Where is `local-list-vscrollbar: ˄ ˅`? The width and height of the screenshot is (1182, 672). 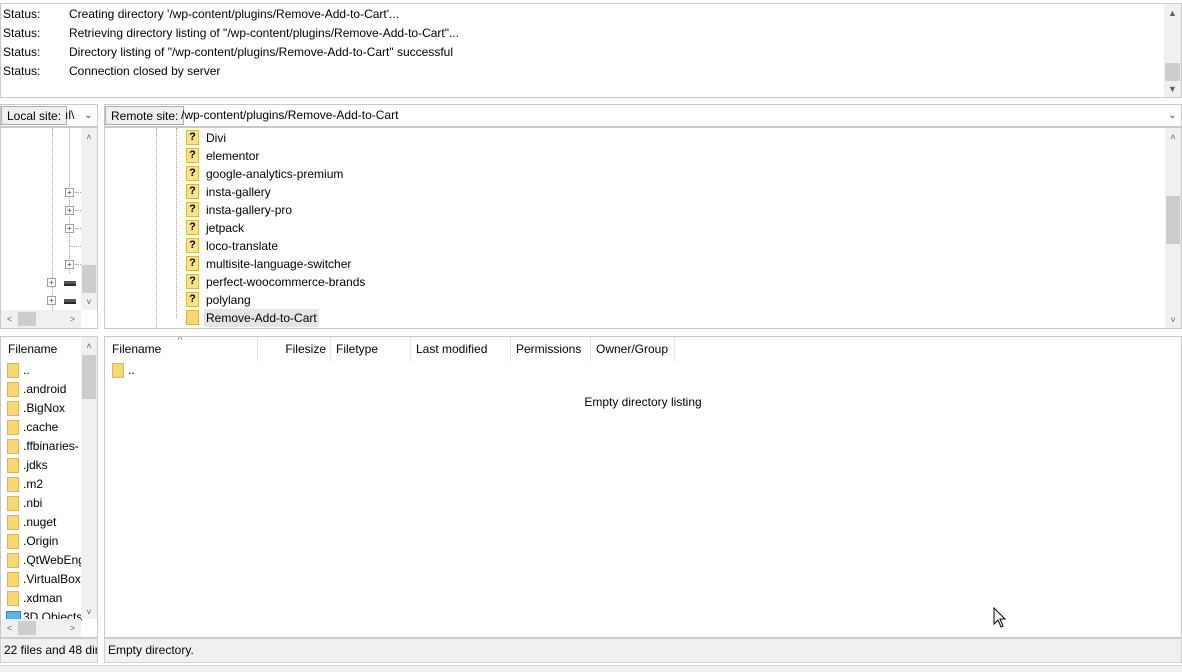 local-list-vscrollbar: ˄ ˅ is located at coordinates (89, 478).